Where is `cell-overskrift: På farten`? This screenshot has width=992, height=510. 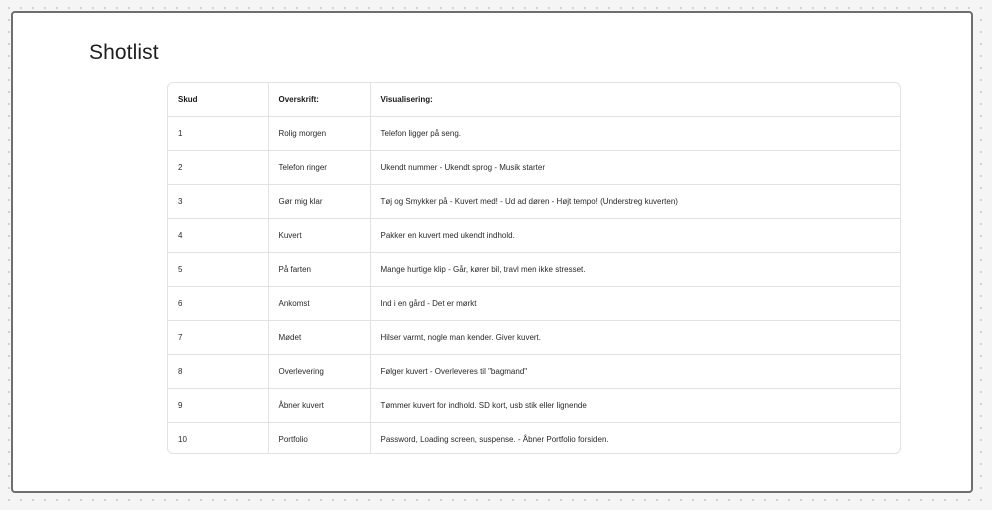
cell-overskrift: På farten is located at coordinates (319, 269).